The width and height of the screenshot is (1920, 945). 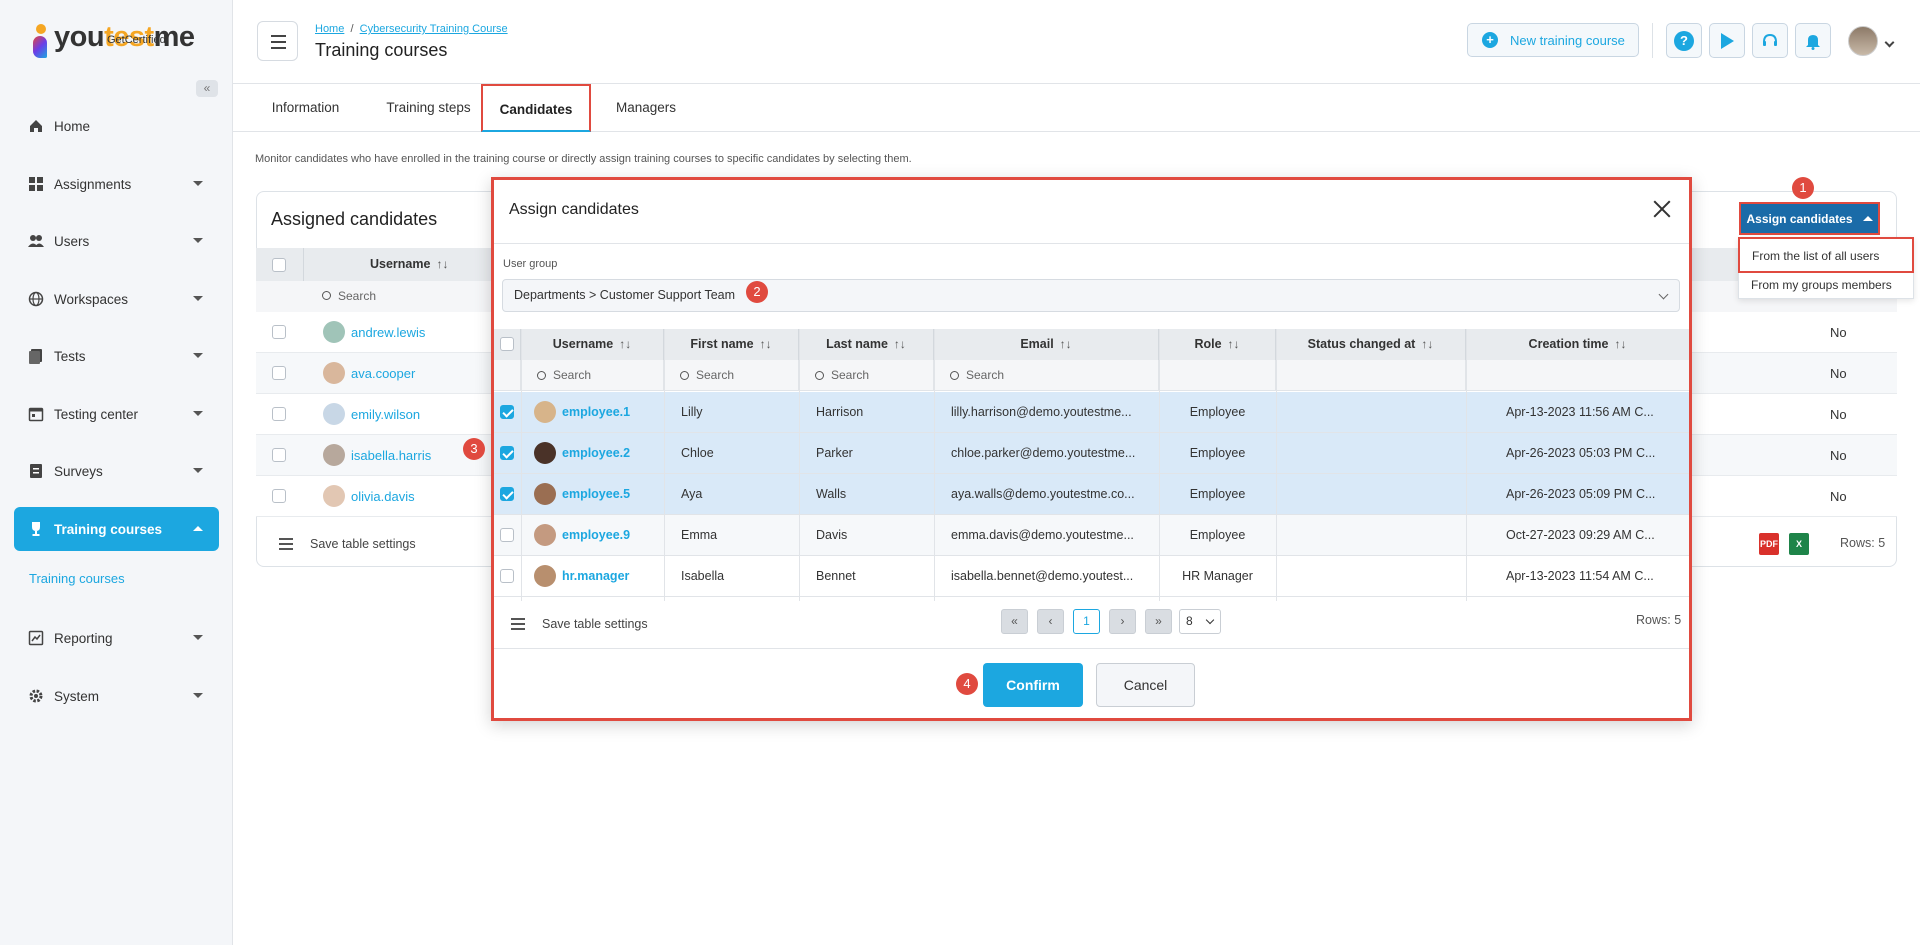 What do you see at coordinates (1553, 40) in the screenshot?
I see `new-training-course-button: + New training course` at bounding box center [1553, 40].